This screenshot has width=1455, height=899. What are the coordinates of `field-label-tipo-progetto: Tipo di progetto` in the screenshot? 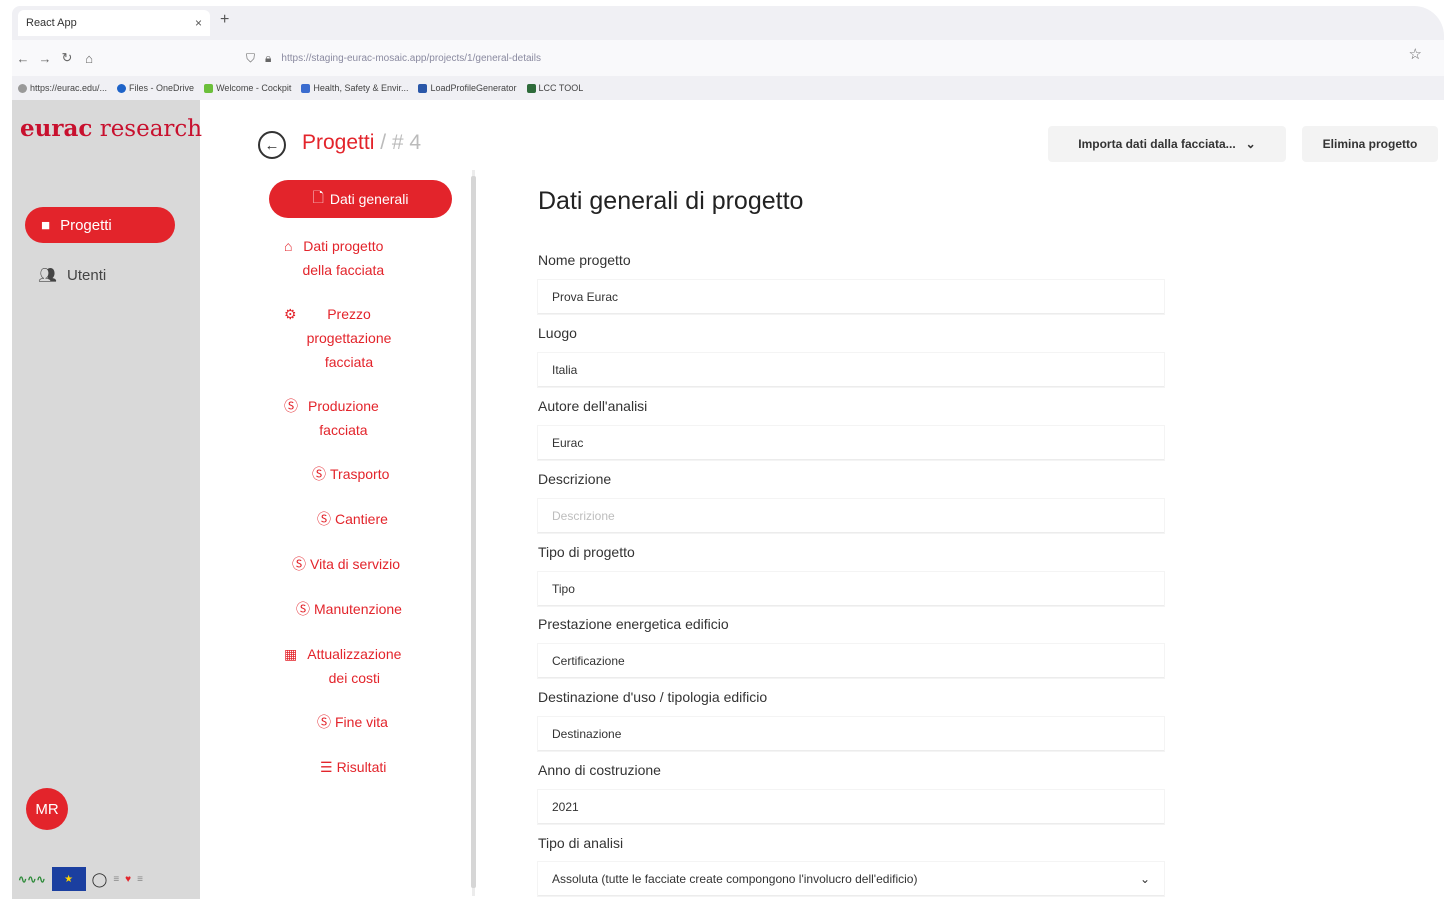 It's located at (586, 552).